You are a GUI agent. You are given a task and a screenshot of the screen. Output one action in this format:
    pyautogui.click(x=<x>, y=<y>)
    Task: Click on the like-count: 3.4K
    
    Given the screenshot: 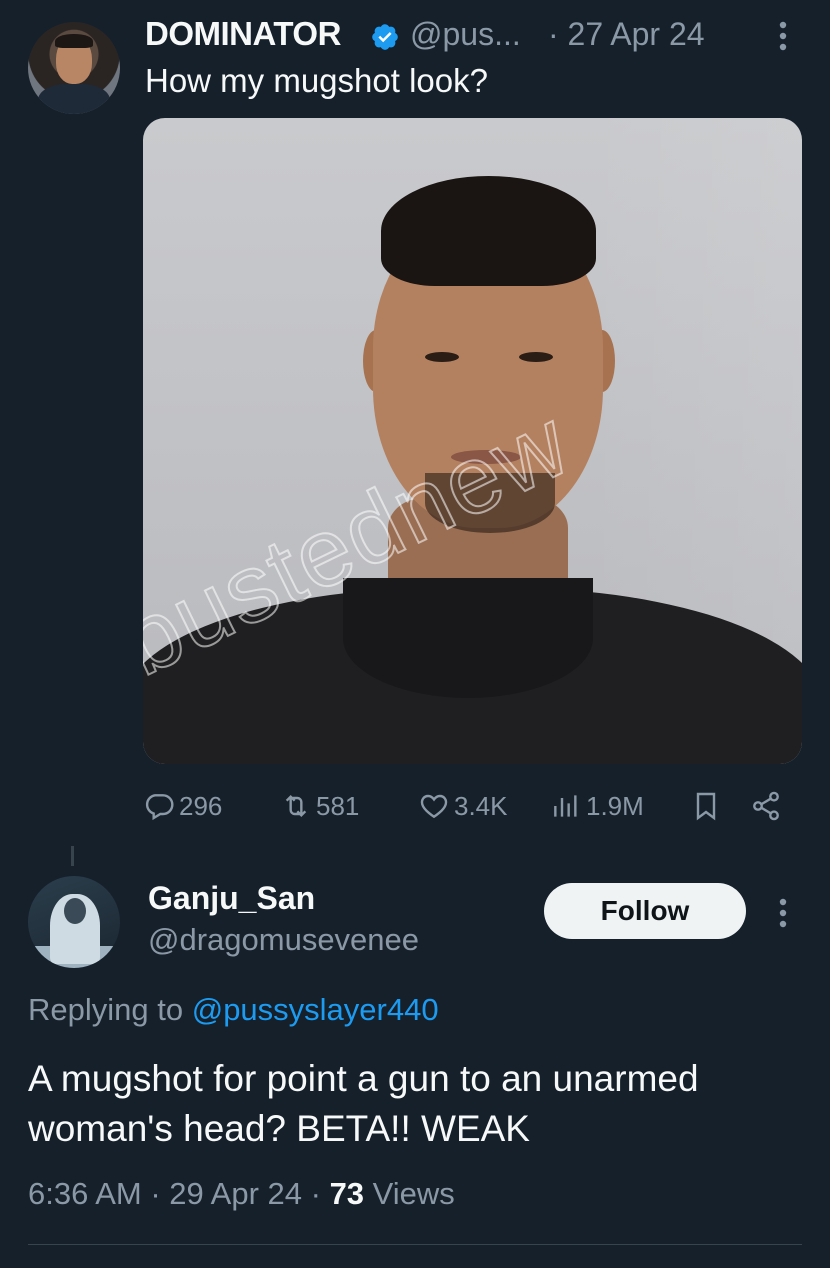 What is the action you would take?
    pyautogui.click(x=481, y=805)
    